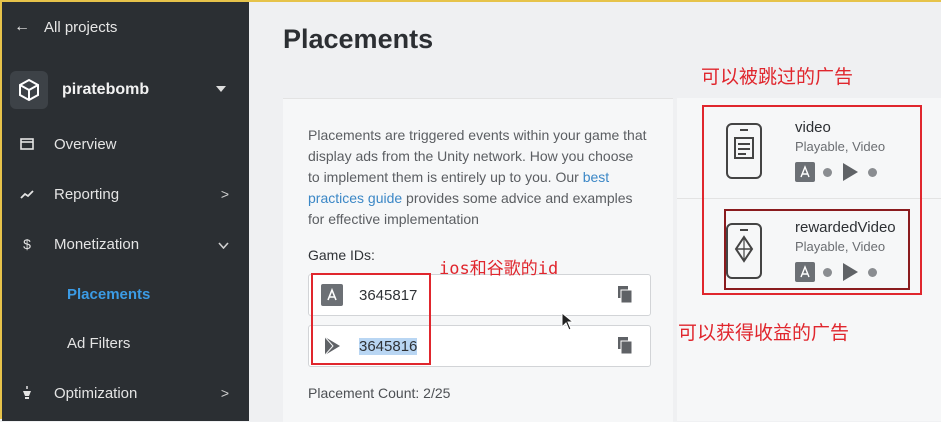 Image resolution: width=941 pixels, height=422 pixels. What do you see at coordinates (106, 89) in the screenshot?
I see `project-name: piratebomb` at bounding box center [106, 89].